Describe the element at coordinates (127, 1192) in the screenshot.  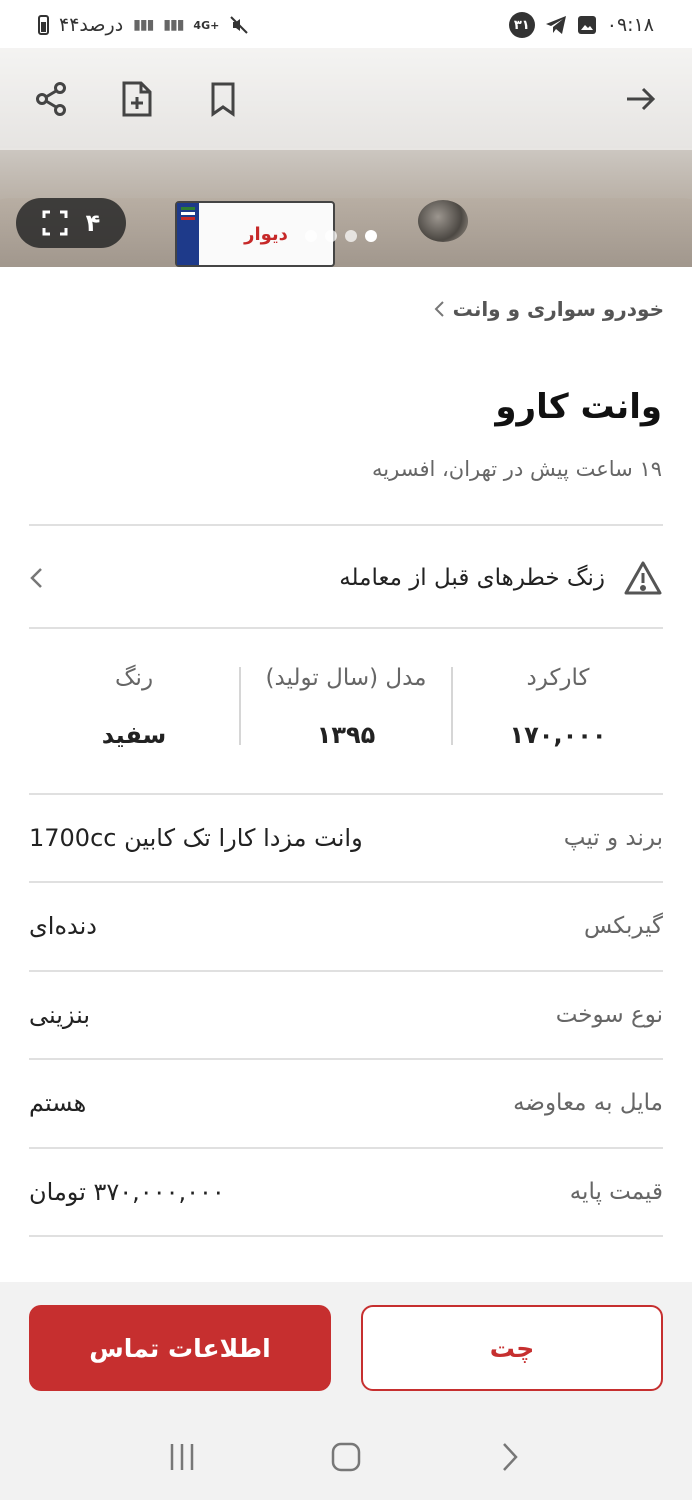
I see `spec-value: ۳۷۰,۰۰۰,۰۰۰ تومان` at that location.